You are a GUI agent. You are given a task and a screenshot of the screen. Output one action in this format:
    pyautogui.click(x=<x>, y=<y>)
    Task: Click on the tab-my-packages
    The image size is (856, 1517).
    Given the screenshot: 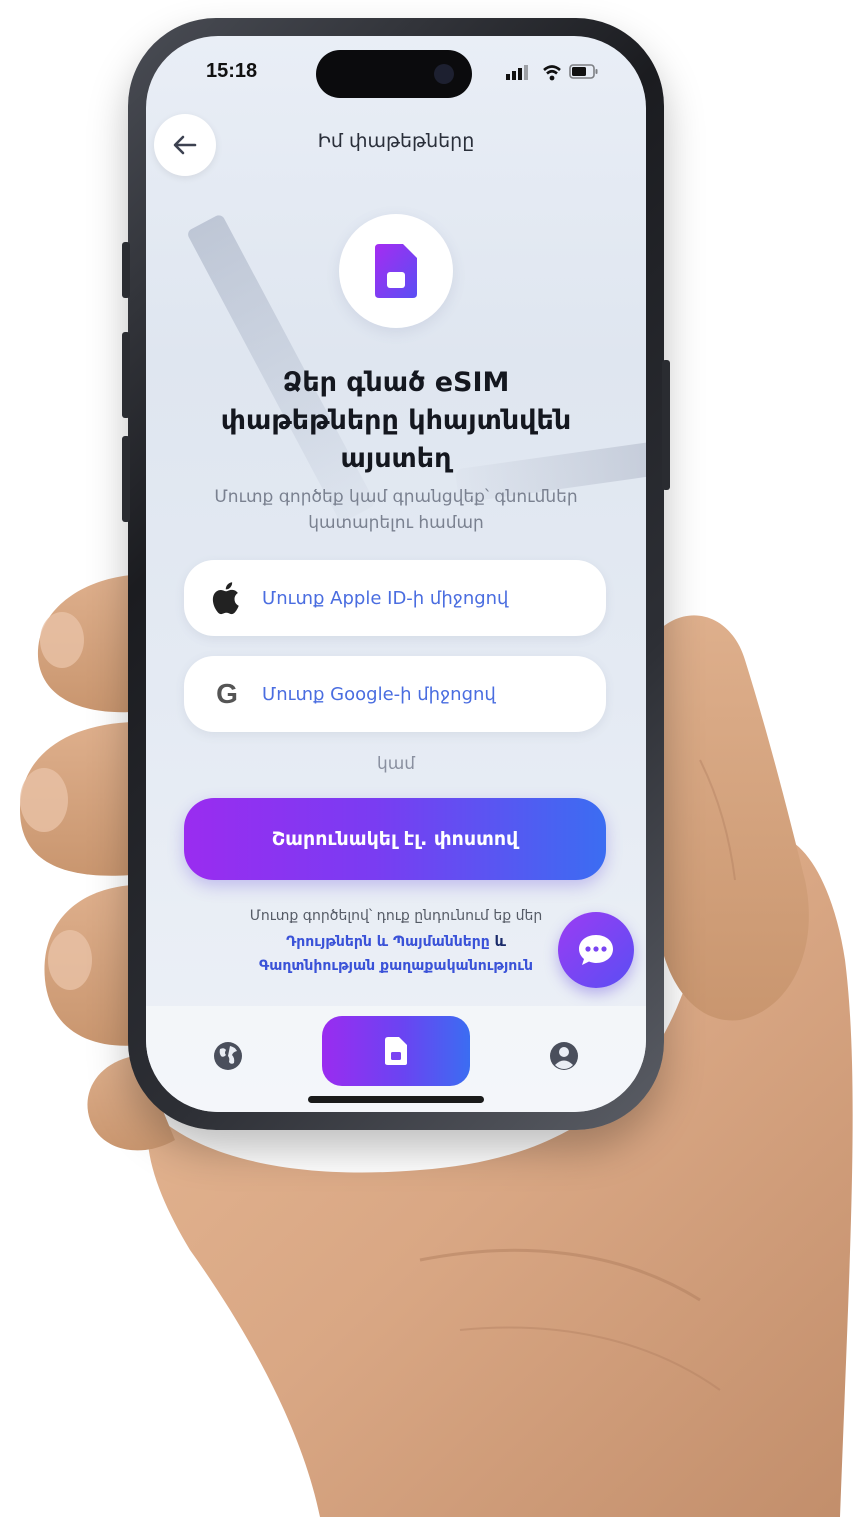 What is the action you would take?
    pyautogui.click(x=396, y=1051)
    